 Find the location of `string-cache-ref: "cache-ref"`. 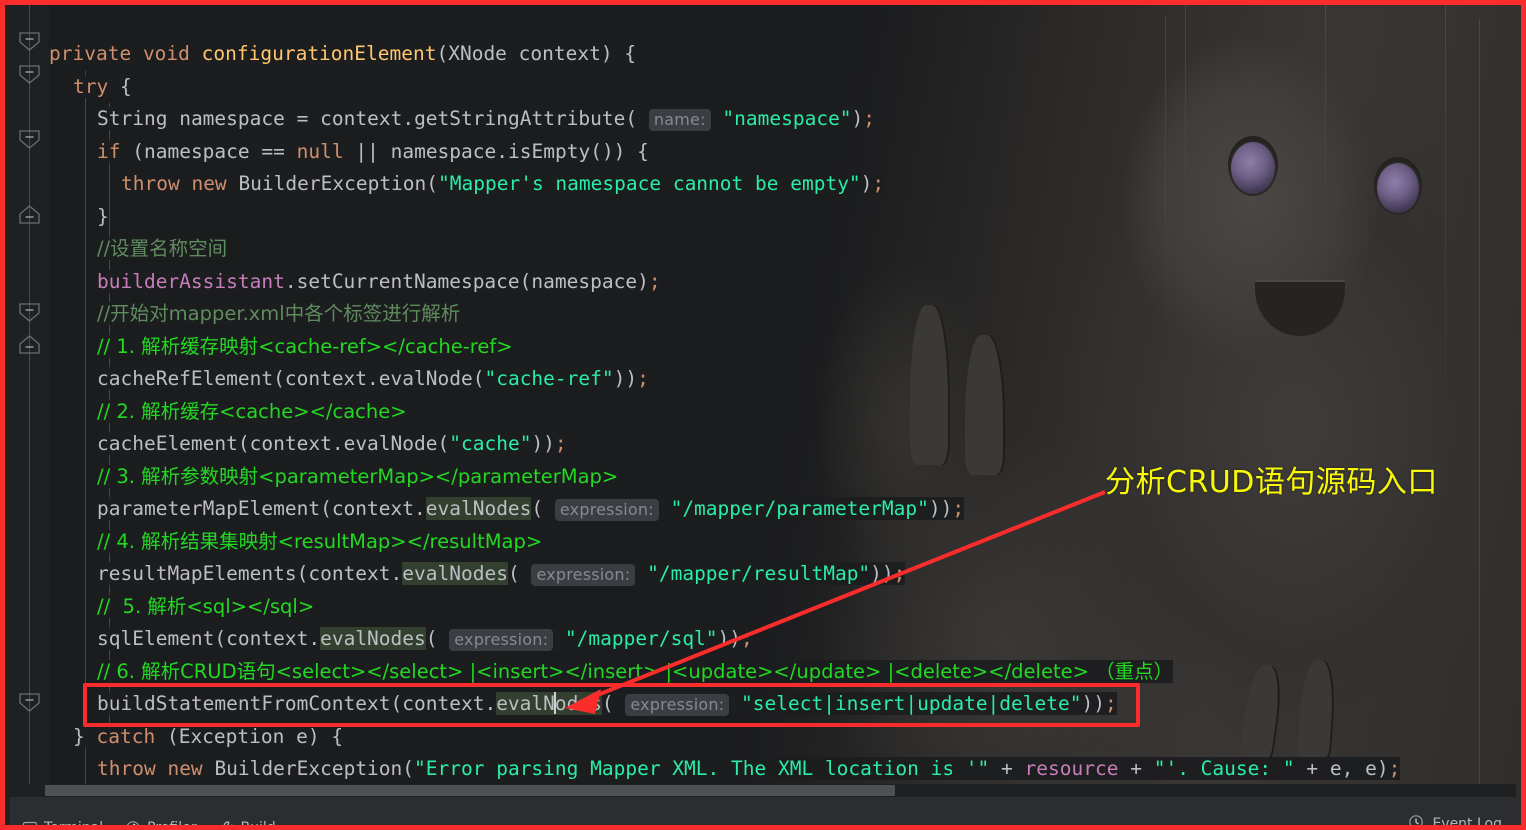

string-cache-ref: "cache-ref" is located at coordinates (549, 378).